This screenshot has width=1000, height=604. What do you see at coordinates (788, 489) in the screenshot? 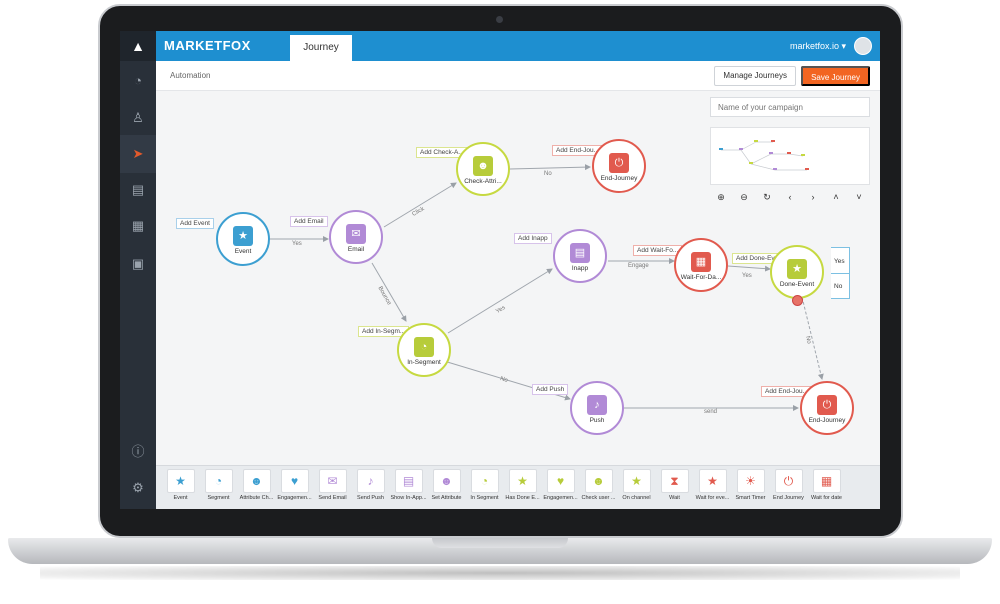
I see `palette-item: ⏻ End Journey` at bounding box center [788, 489].